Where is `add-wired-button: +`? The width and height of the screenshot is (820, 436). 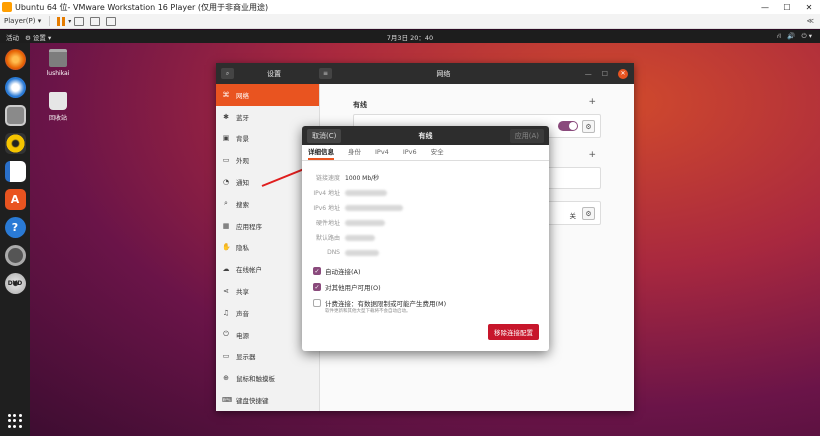
add-wired-button: + is located at coordinates (592, 102).